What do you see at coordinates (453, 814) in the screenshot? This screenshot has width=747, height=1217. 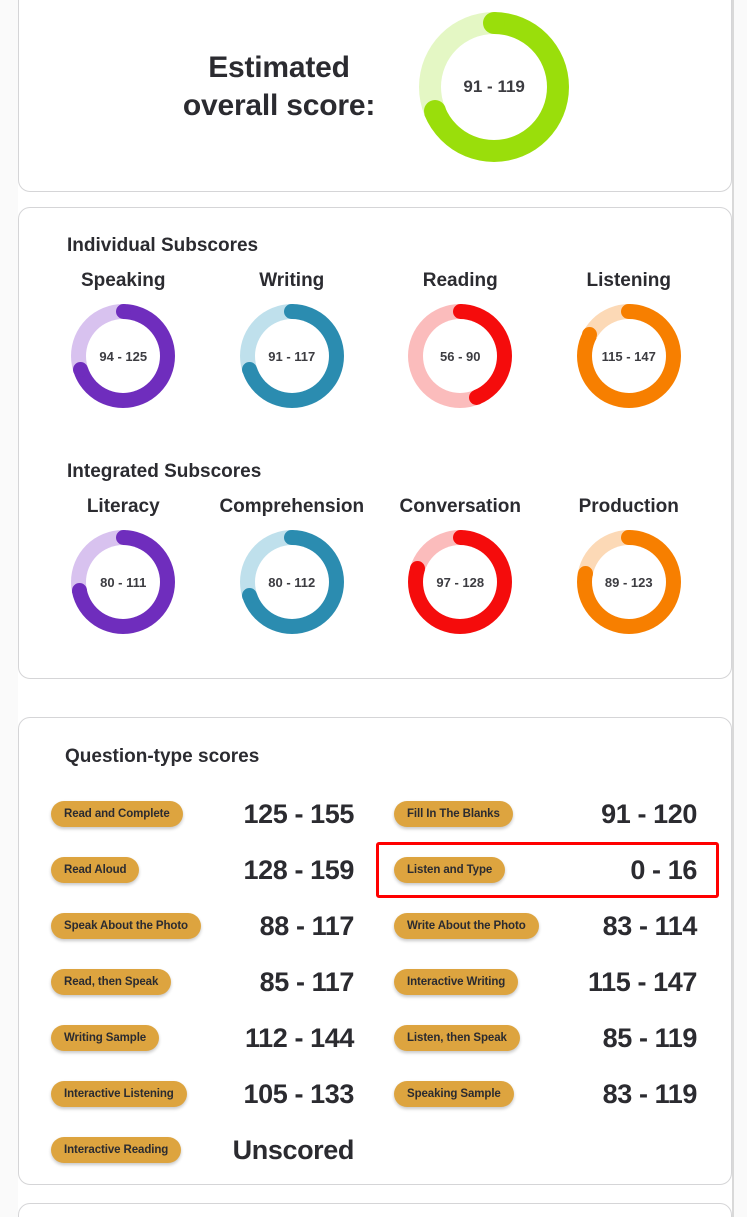 I see `question-type-pill: Fill In The Blanks` at bounding box center [453, 814].